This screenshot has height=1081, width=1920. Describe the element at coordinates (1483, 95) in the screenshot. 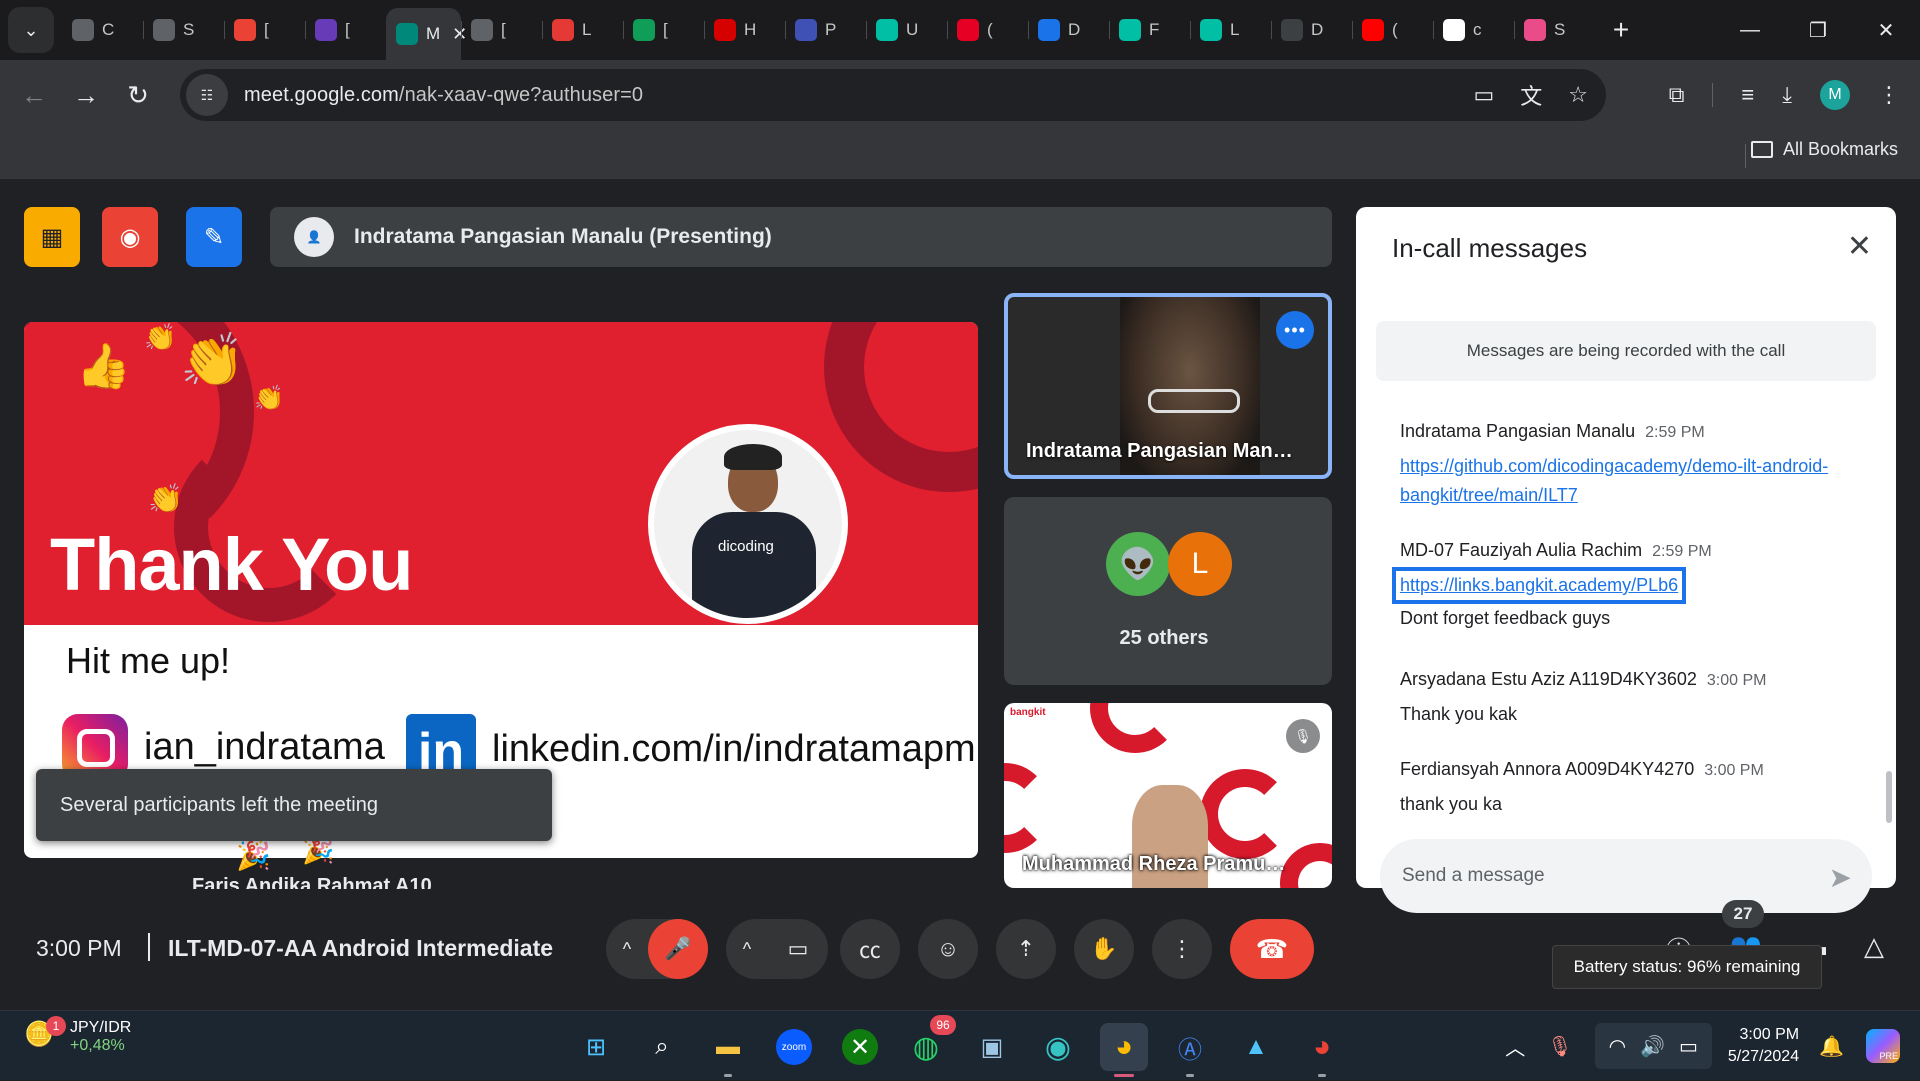

I see `camera-icon: ▭` at that location.